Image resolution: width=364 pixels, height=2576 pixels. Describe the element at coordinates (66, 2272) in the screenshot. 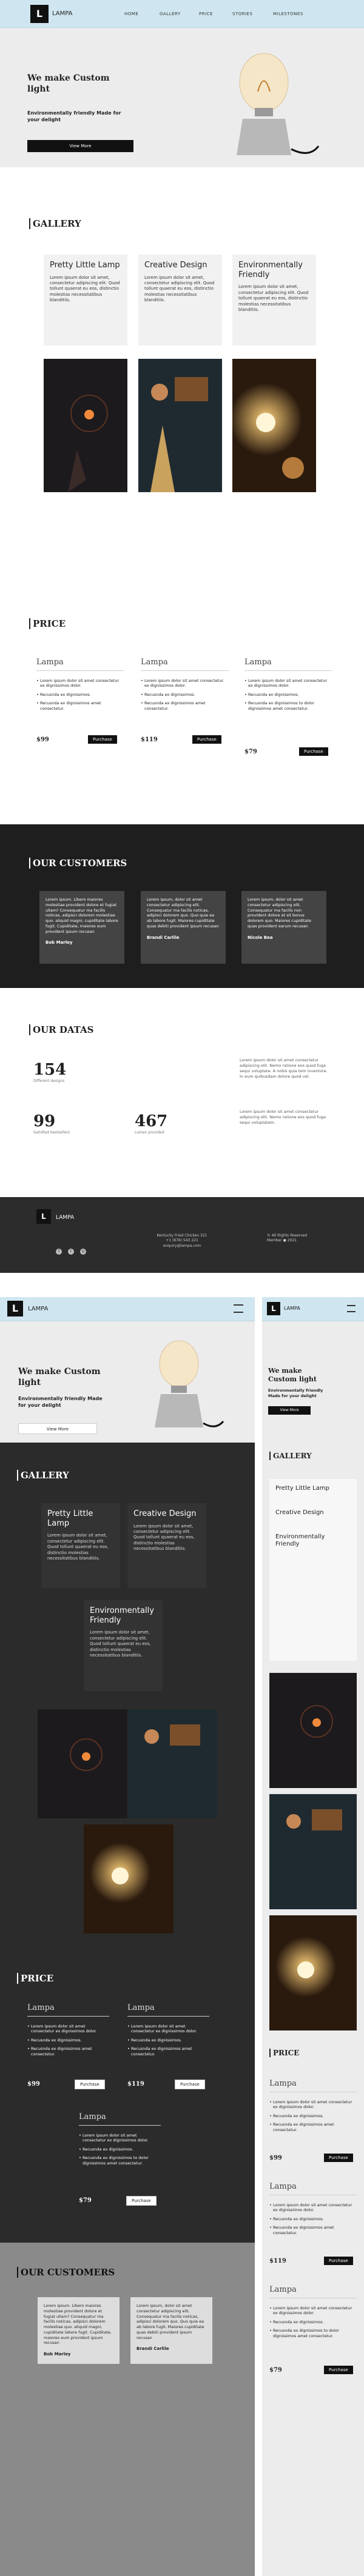

I see `customers-title: OUR CUSTOMERS` at that location.